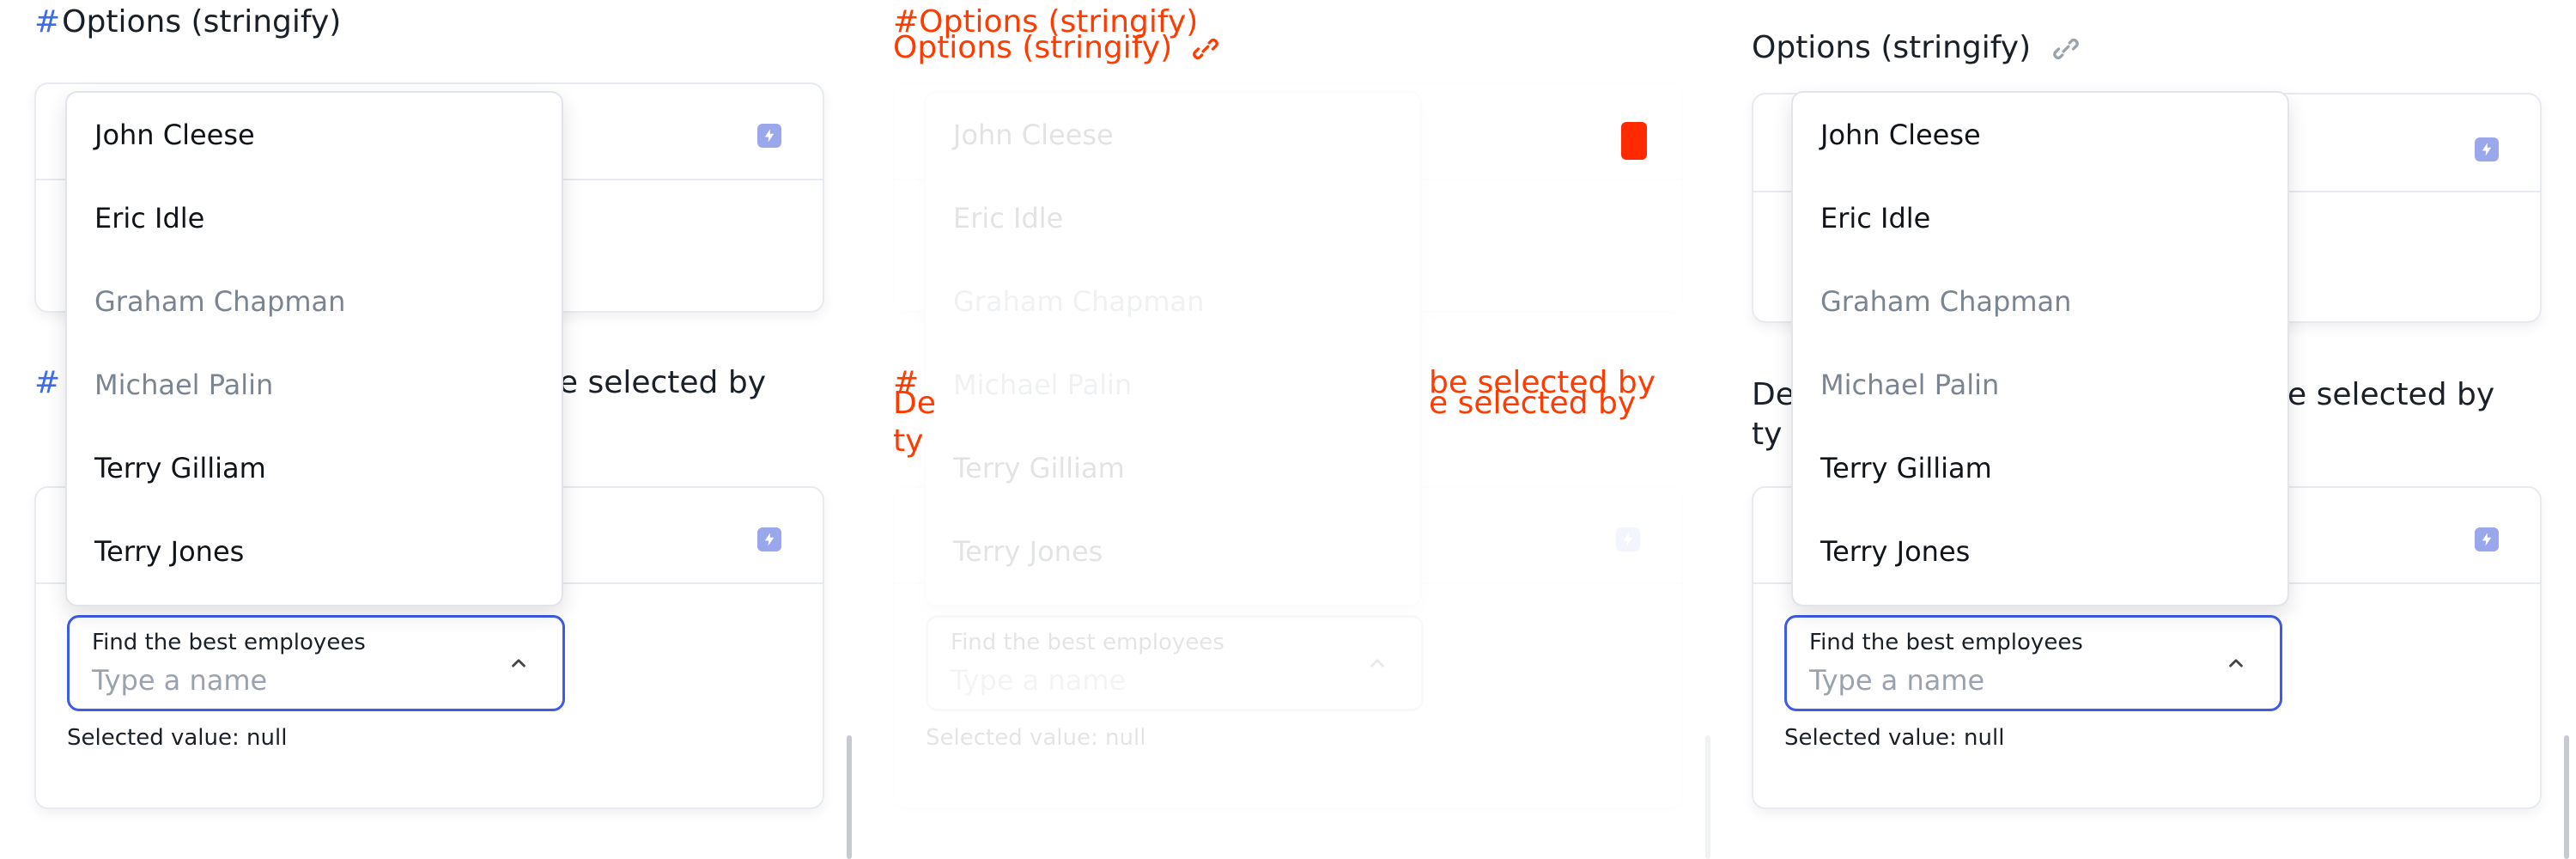 Image resolution: width=2576 pixels, height=859 pixels. What do you see at coordinates (188, 22) in the screenshot?
I see `section-title-options-stringify: #Options (stringify)` at bounding box center [188, 22].